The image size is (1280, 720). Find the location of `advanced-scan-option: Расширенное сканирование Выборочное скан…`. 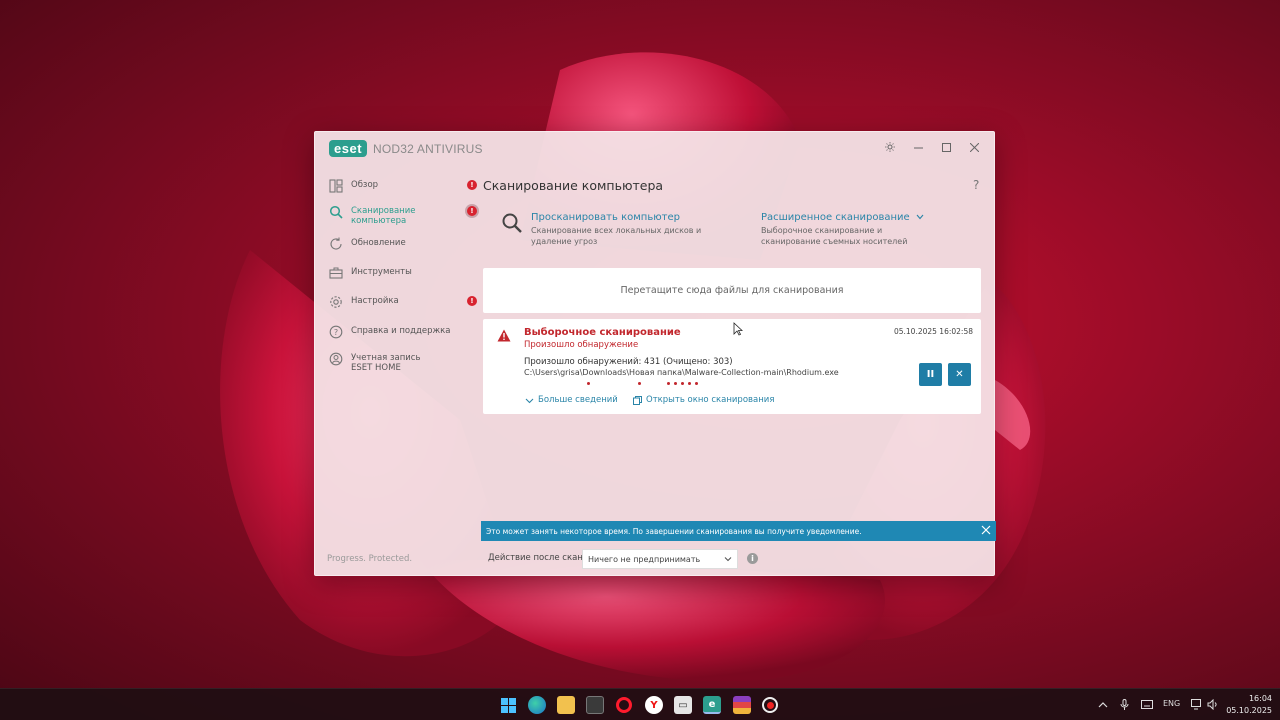

advanced-scan-option: Расширенное сканирование Выборочное скан… is located at coordinates (851, 229).